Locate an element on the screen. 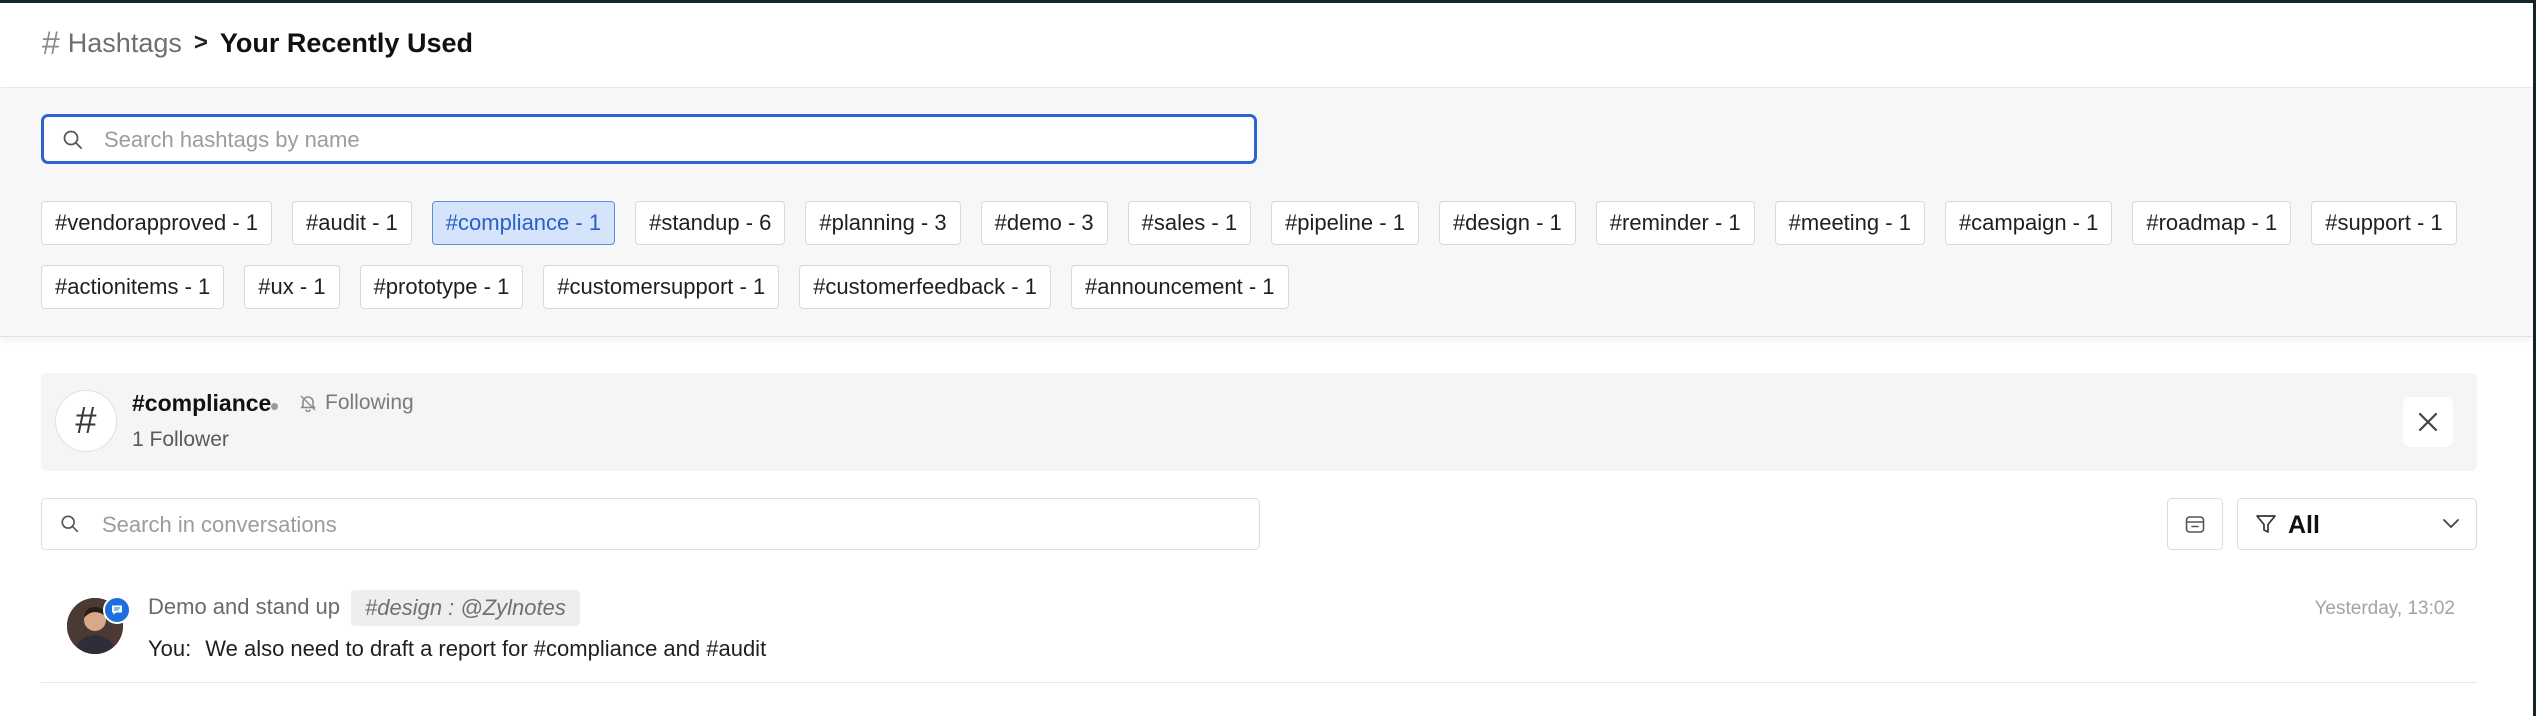  date-filter-button is located at coordinates (2195, 524).